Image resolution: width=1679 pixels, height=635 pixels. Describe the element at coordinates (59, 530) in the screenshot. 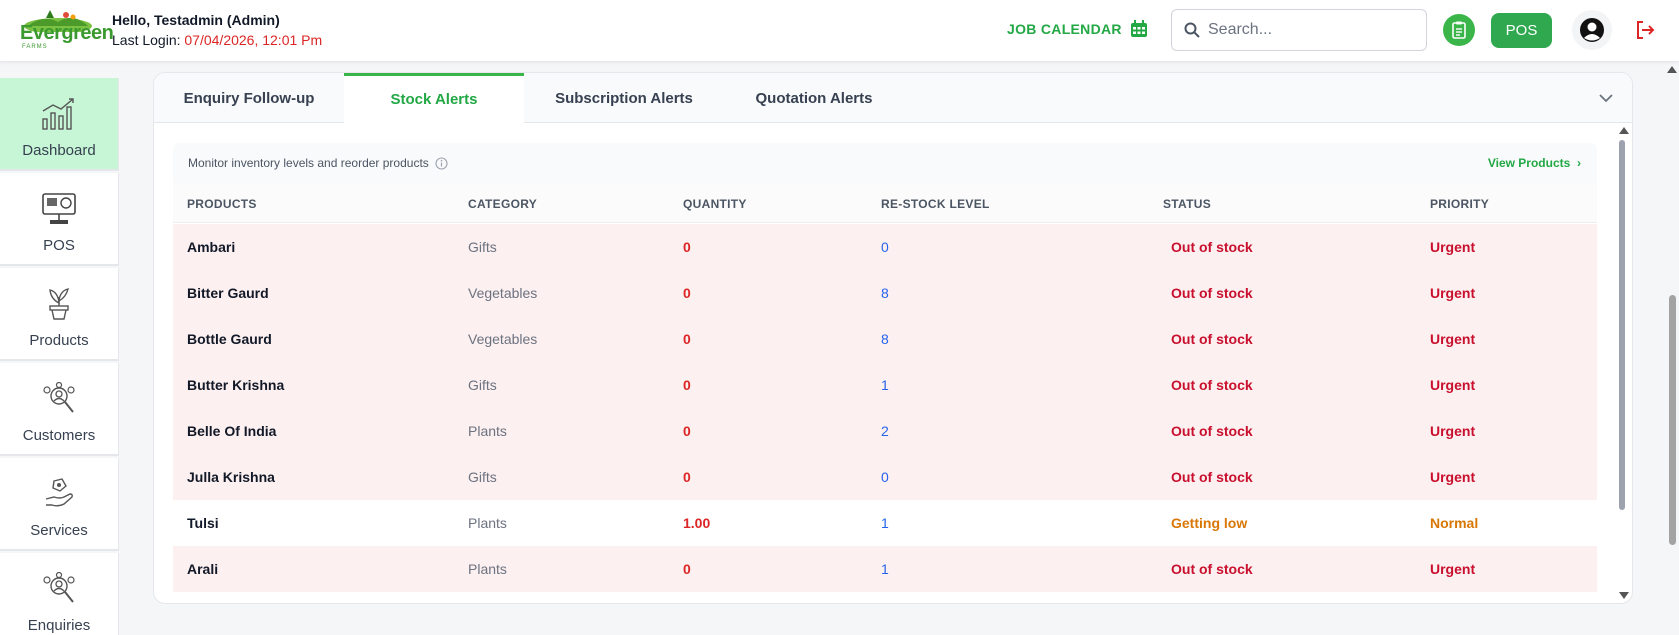

I see `sidebar-label-services: Services` at that location.